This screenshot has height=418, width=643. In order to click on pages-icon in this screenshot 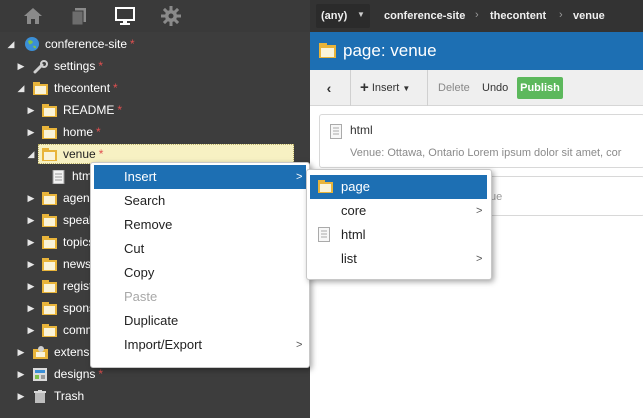, I will do `click(79, 16)`.